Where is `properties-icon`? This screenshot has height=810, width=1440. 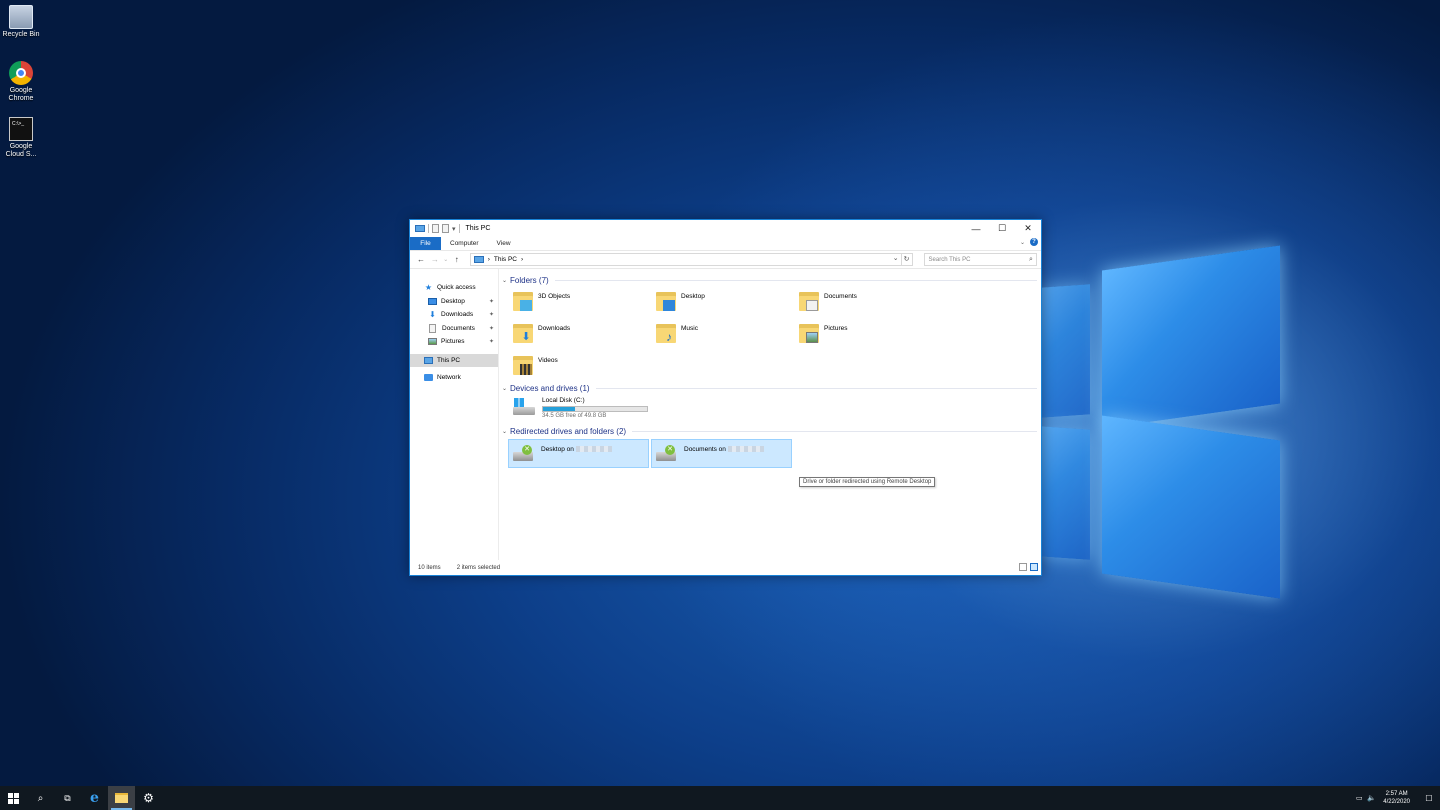
properties-icon is located at coordinates (435, 228).